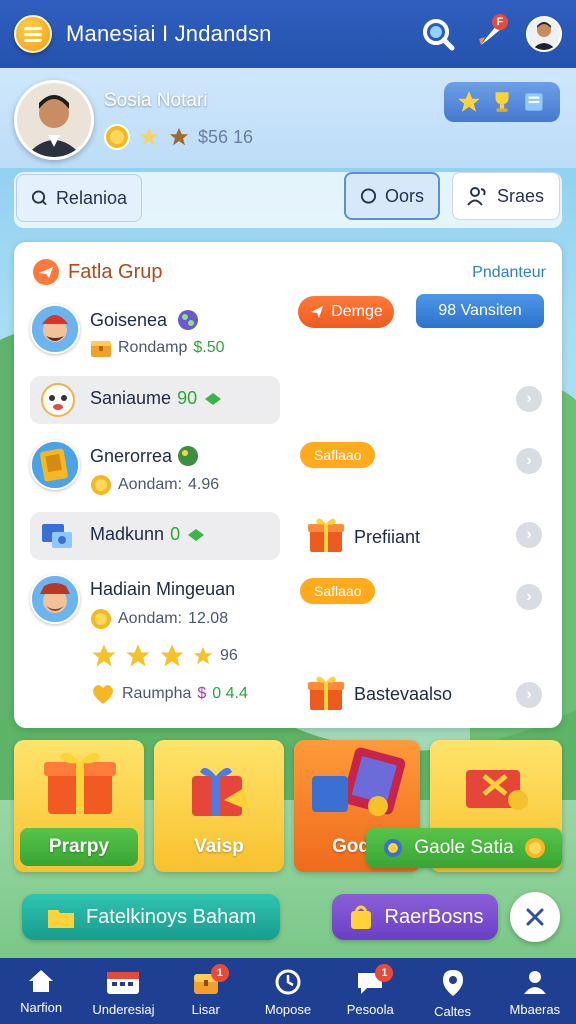 The width and height of the screenshot is (576, 1024). What do you see at coordinates (370, 991) in the screenshot?
I see `nav-item-chat: 1 Pesoola` at bounding box center [370, 991].